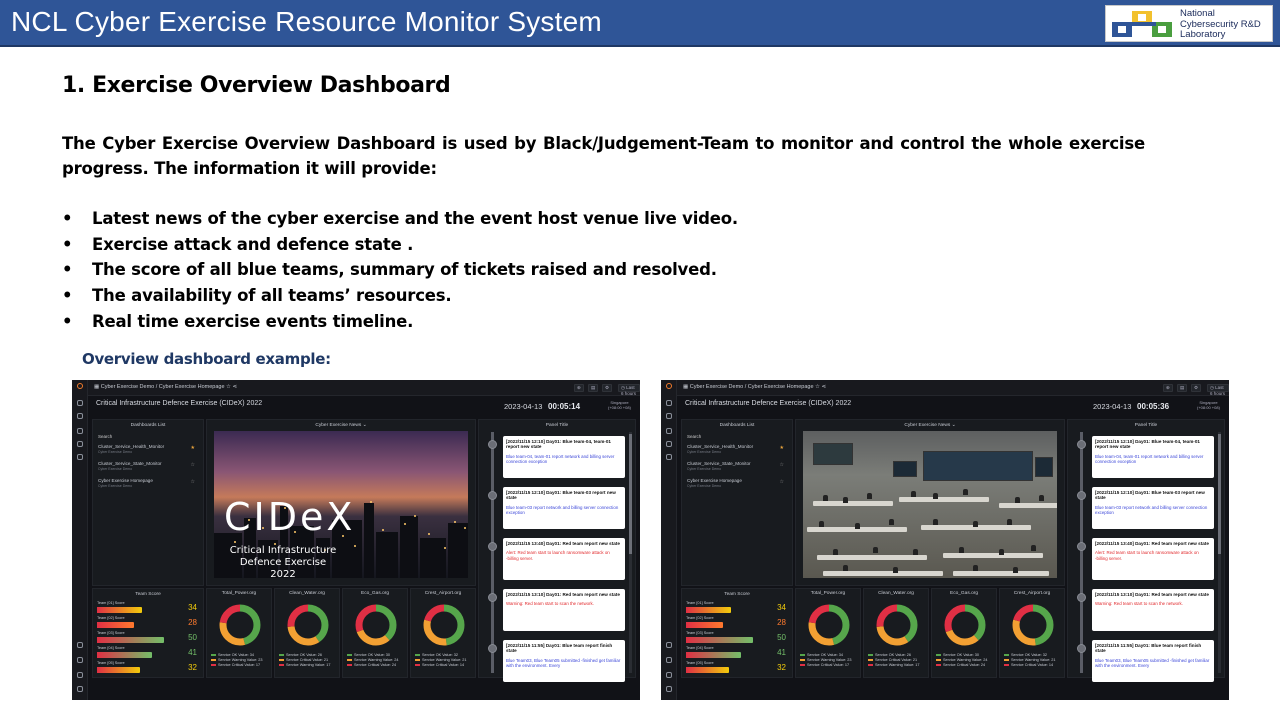  What do you see at coordinates (704, 452) in the screenshot?
I see `list-item-folder: Cyber Exercise Demo` at bounding box center [704, 452].